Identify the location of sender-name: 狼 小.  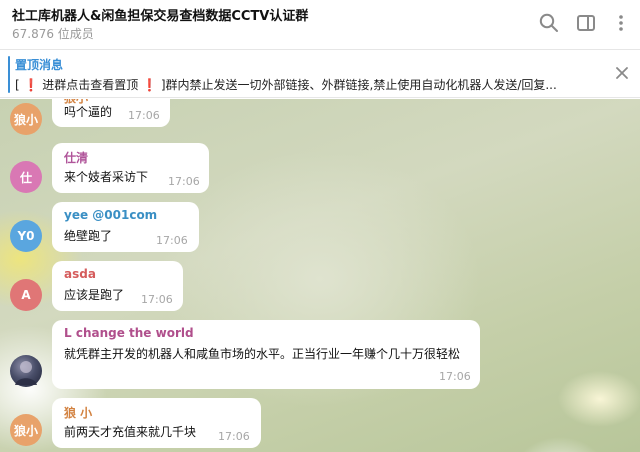
(157, 412).